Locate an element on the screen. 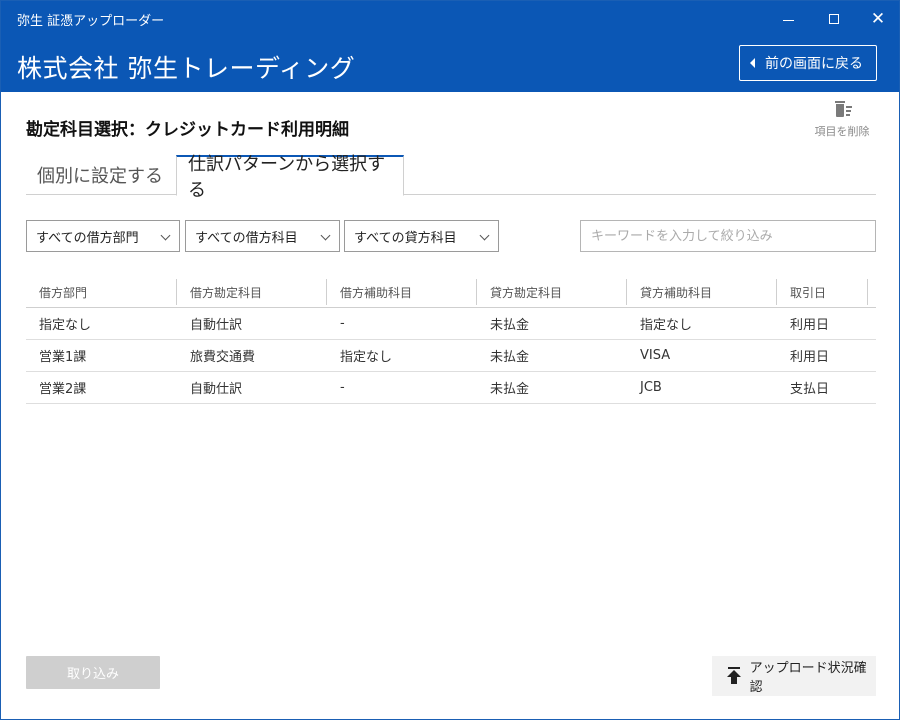 This screenshot has height=720, width=900. debit-account-value: すべての借方科目 is located at coordinates (246, 238).